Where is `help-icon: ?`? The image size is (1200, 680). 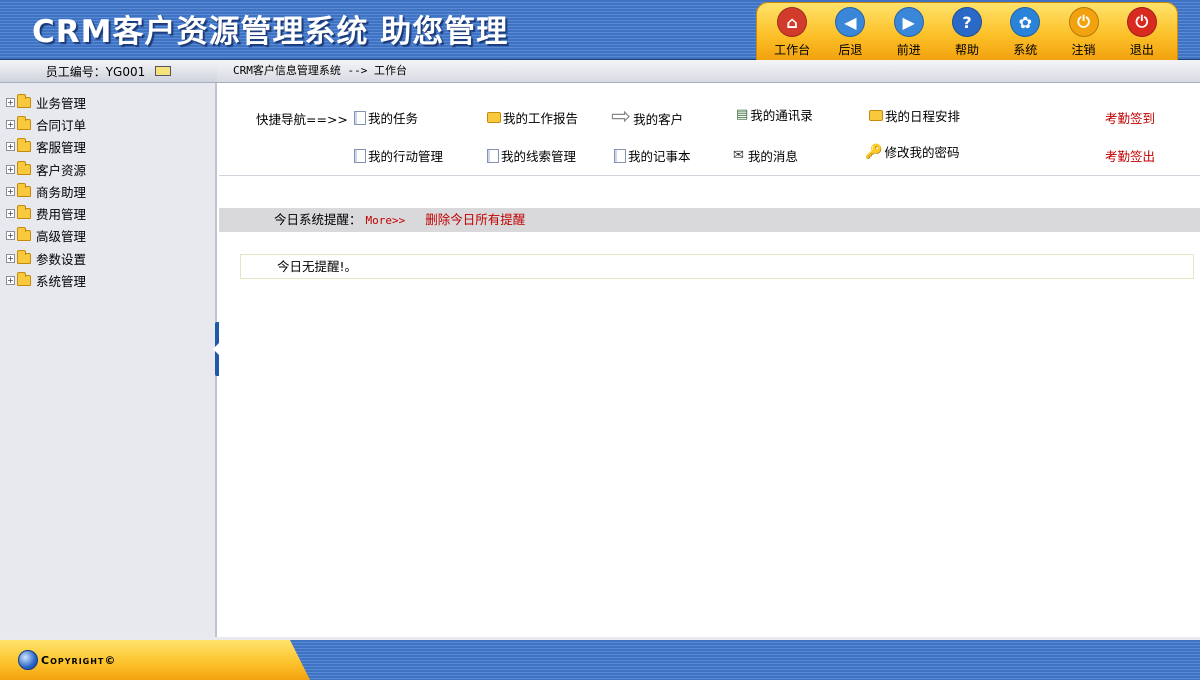
help-icon: ? is located at coordinates (966, 22).